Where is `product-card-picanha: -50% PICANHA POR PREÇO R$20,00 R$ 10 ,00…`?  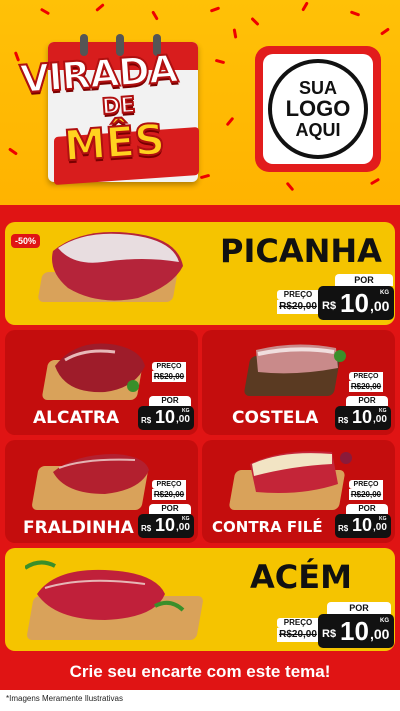
product-card-picanha: -50% PICANHA POR PREÇO R$20,00 R$ 10 ,00… is located at coordinates (200, 273).